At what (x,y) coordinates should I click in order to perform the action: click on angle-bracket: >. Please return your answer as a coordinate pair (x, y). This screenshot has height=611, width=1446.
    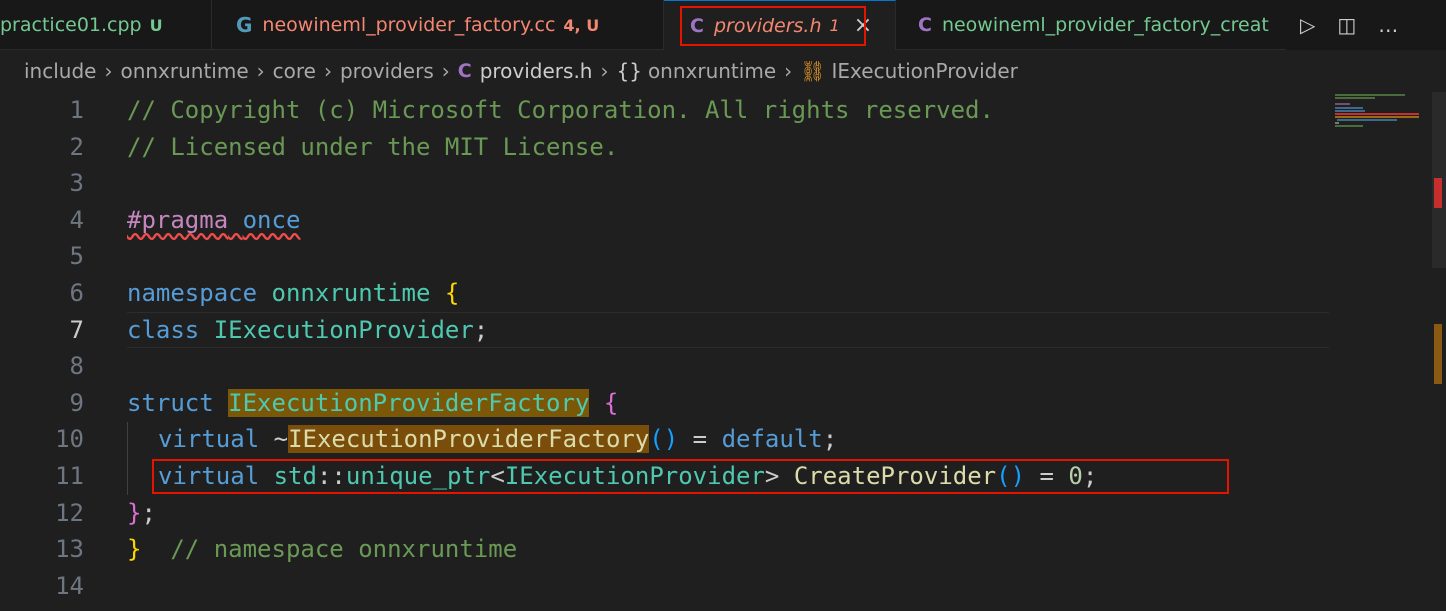
    Looking at the image, I should click on (772, 476).